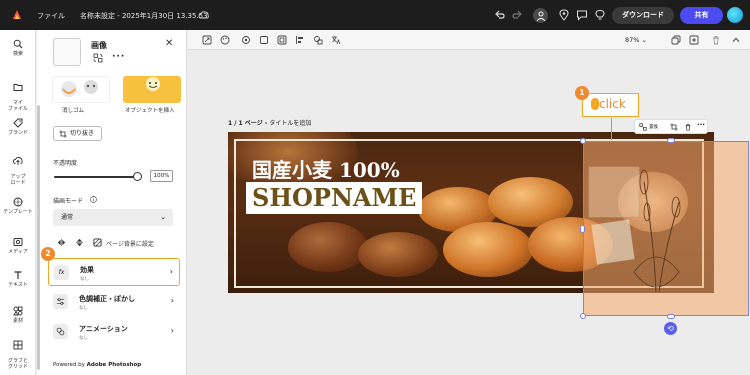  What do you see at coordinates (334, 198) in the screenshot?
I see `shop-name-text: SHOPNAME` at bounding box center [334, 198].